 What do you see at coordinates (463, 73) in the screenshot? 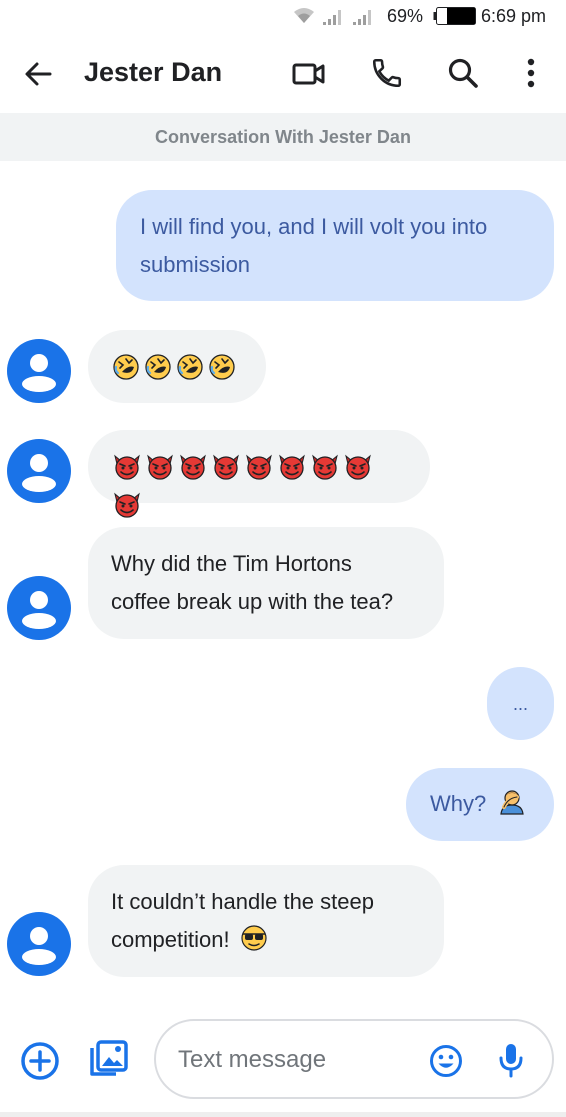
I see `search-icon` at bounding box center [463, 73].